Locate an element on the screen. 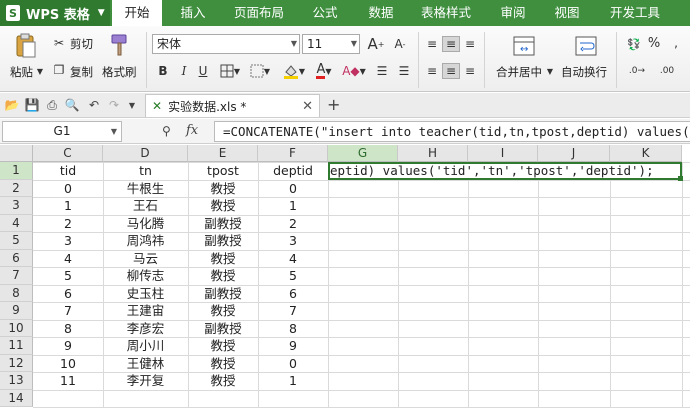 The width and height of the screenshot is (690, 408). borders-icon: ▼ is located at coordinates (230, 71).